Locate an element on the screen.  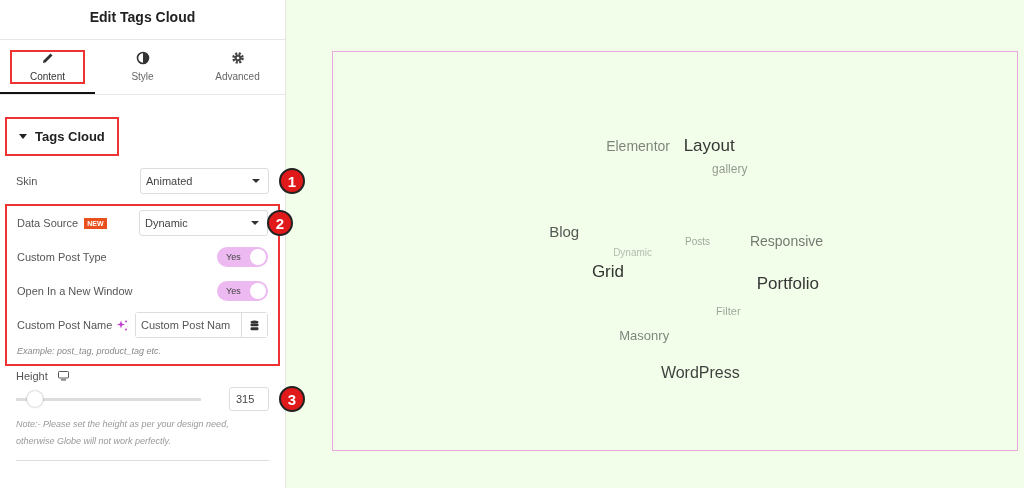
panel-title: Edit Tags Cloud is located at coordinates (142, 16).